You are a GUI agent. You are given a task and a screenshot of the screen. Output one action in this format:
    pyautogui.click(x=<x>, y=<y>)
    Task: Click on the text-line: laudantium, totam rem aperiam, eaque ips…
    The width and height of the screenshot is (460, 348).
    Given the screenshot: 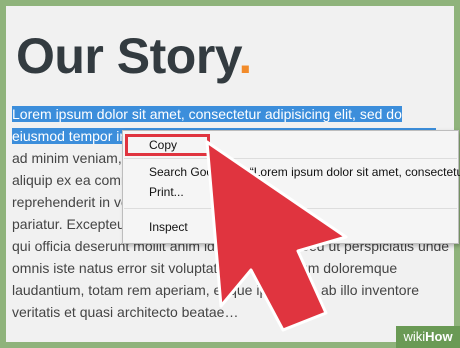 What is the action you would take?
    pyautogui.click(x=216, y=290)
    